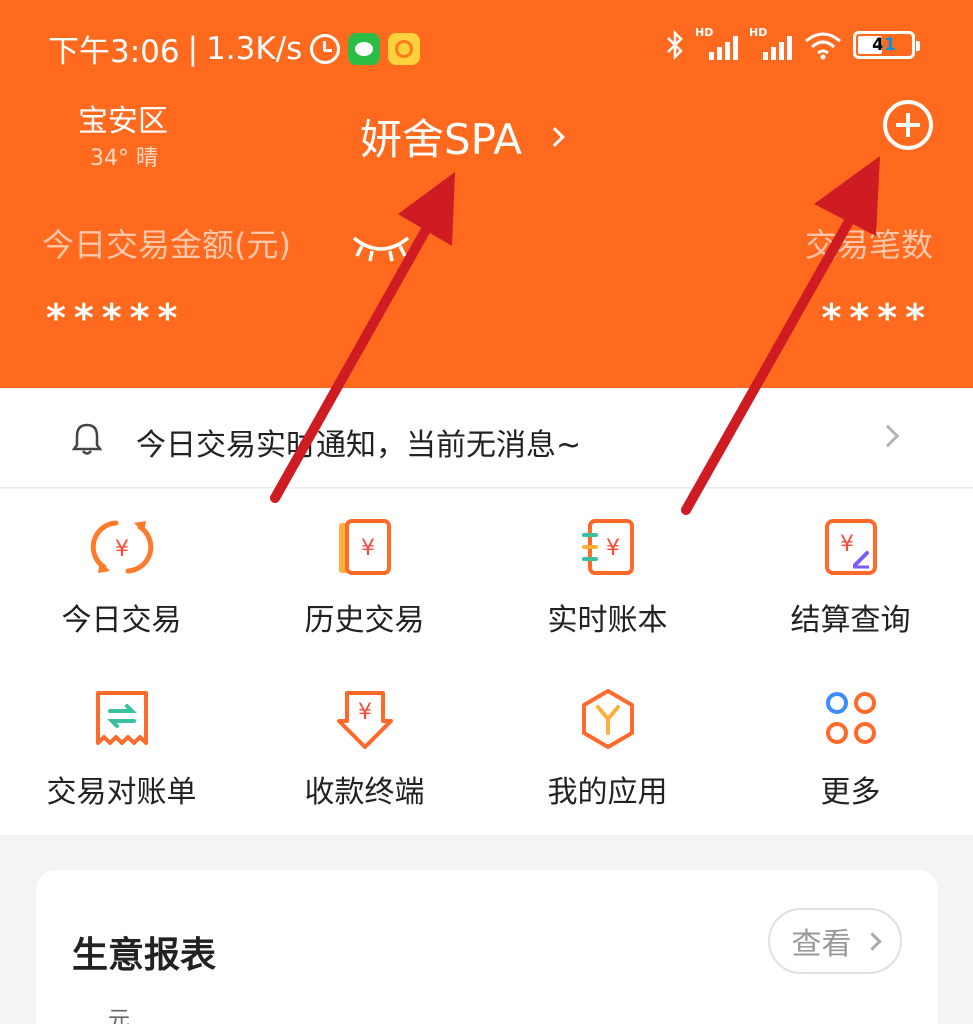  What do you see at coordinates (144, 955) in the screenshot?
I see `report-title: 生意报表` at bounding box center [144, 955].